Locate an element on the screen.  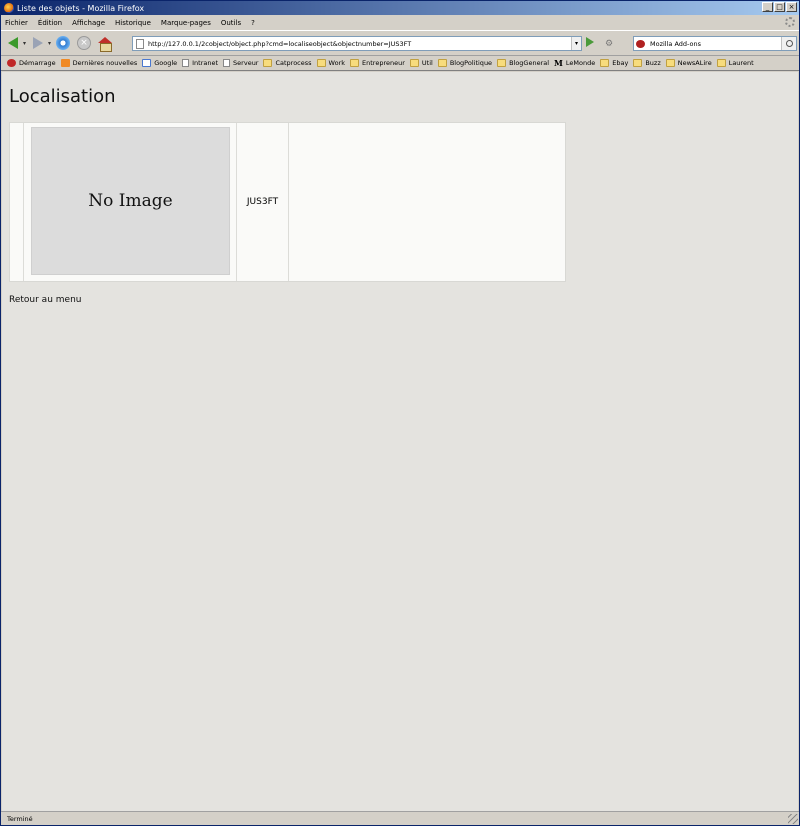
bookmark-folder: BlogGeneral is located at coordinates (523, 63).